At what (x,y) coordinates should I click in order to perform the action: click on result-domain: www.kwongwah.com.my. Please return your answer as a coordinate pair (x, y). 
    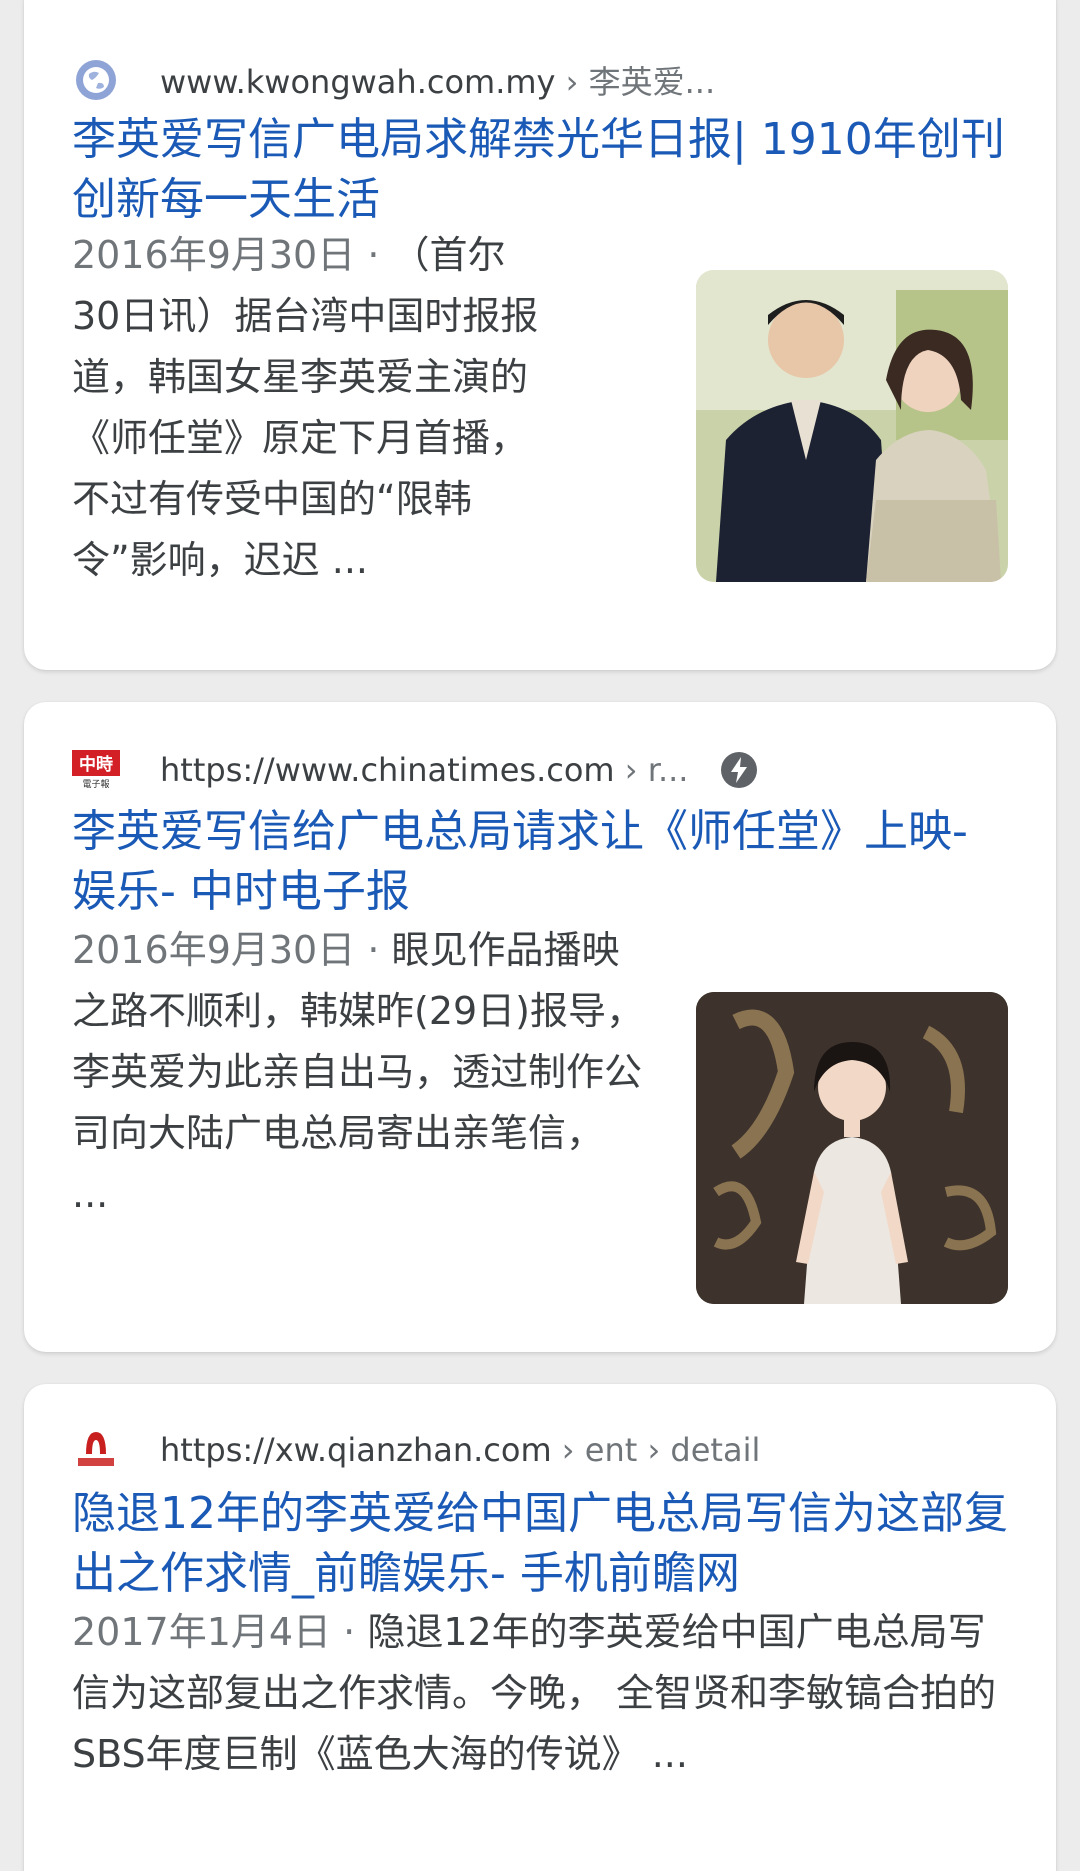
    Looking at the image, I should click on (358, 82).